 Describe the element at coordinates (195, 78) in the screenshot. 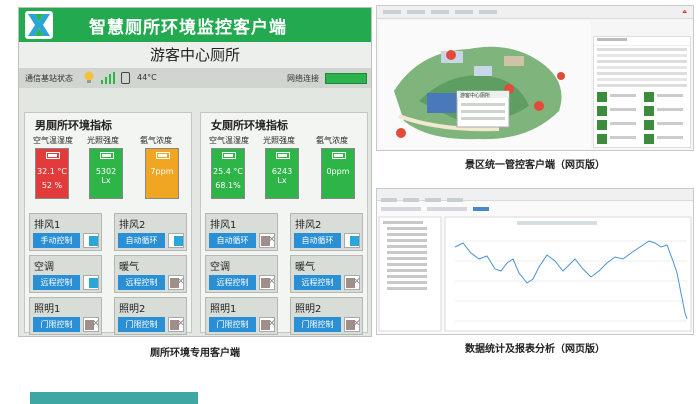

I see `status-bar: 通信基站状态 44°C 网络连接` at that location.